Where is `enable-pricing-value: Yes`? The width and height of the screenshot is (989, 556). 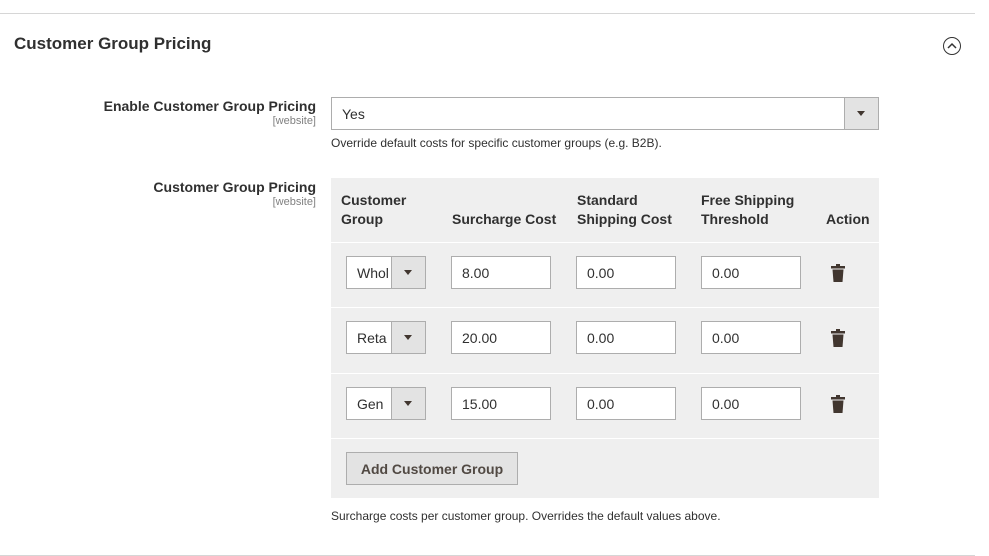
enable-pricing-value: Yes is located at coordinates (353, 114).